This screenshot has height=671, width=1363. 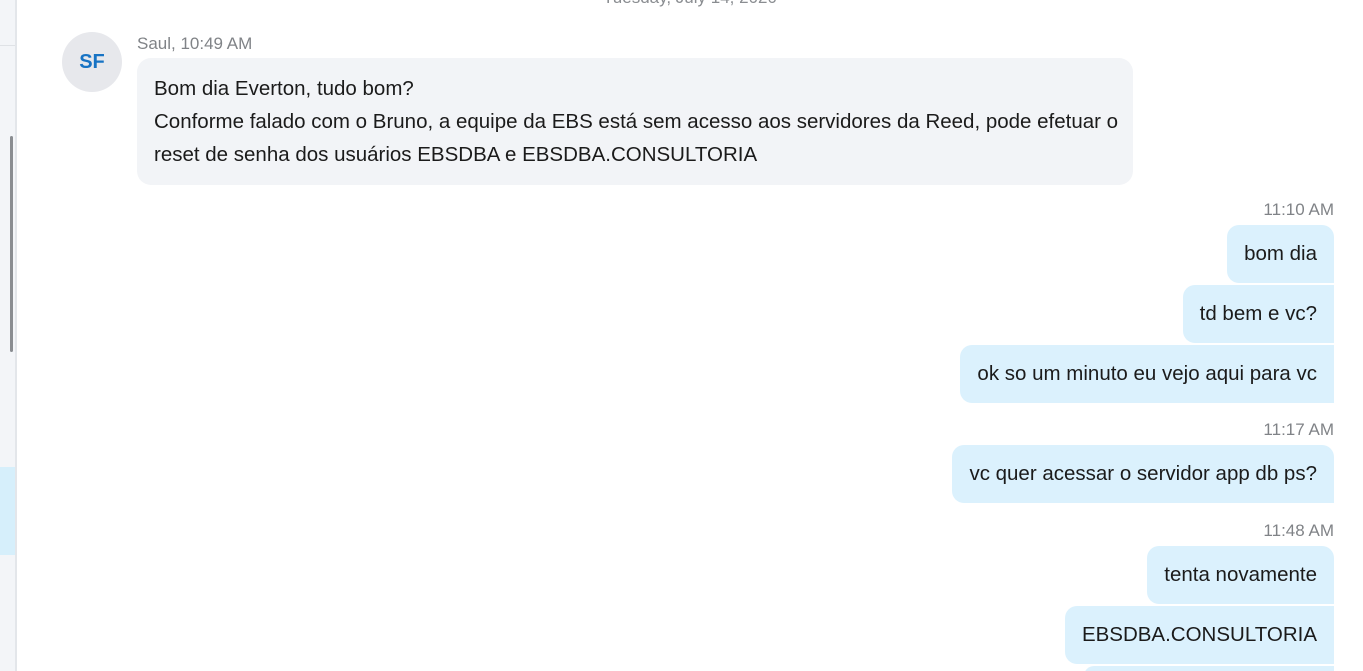 I want to click on avatar-initials: SF, so click(x=92, y=61).